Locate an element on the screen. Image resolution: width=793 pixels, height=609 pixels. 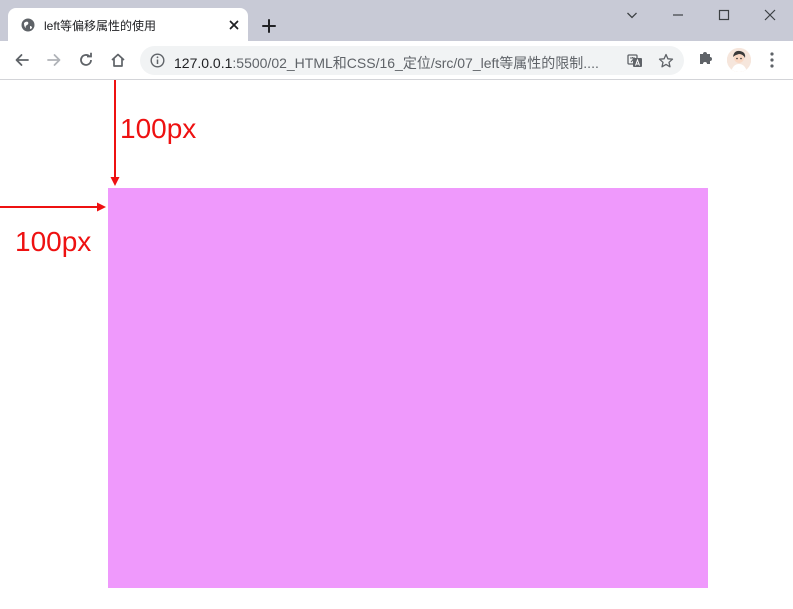
close-window-button is located at coordinates (770, 15).